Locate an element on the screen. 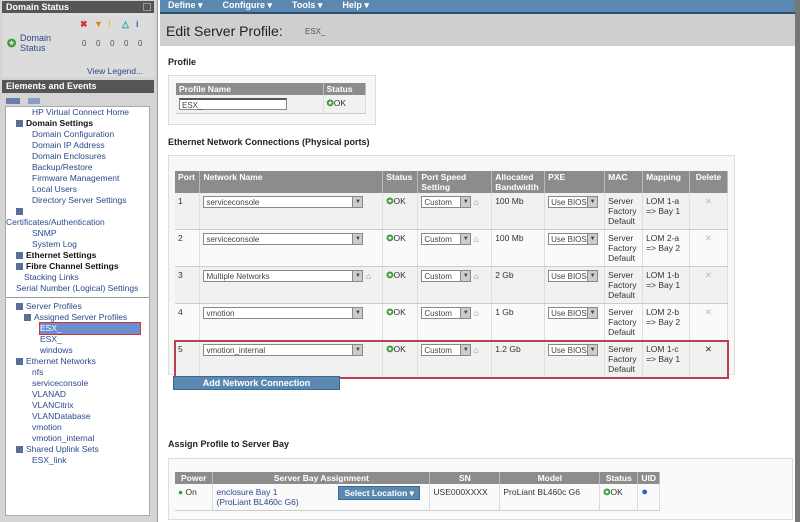 The image size is (800, 522). tree-item: serviceconsole is located at coordinates (77, 383).